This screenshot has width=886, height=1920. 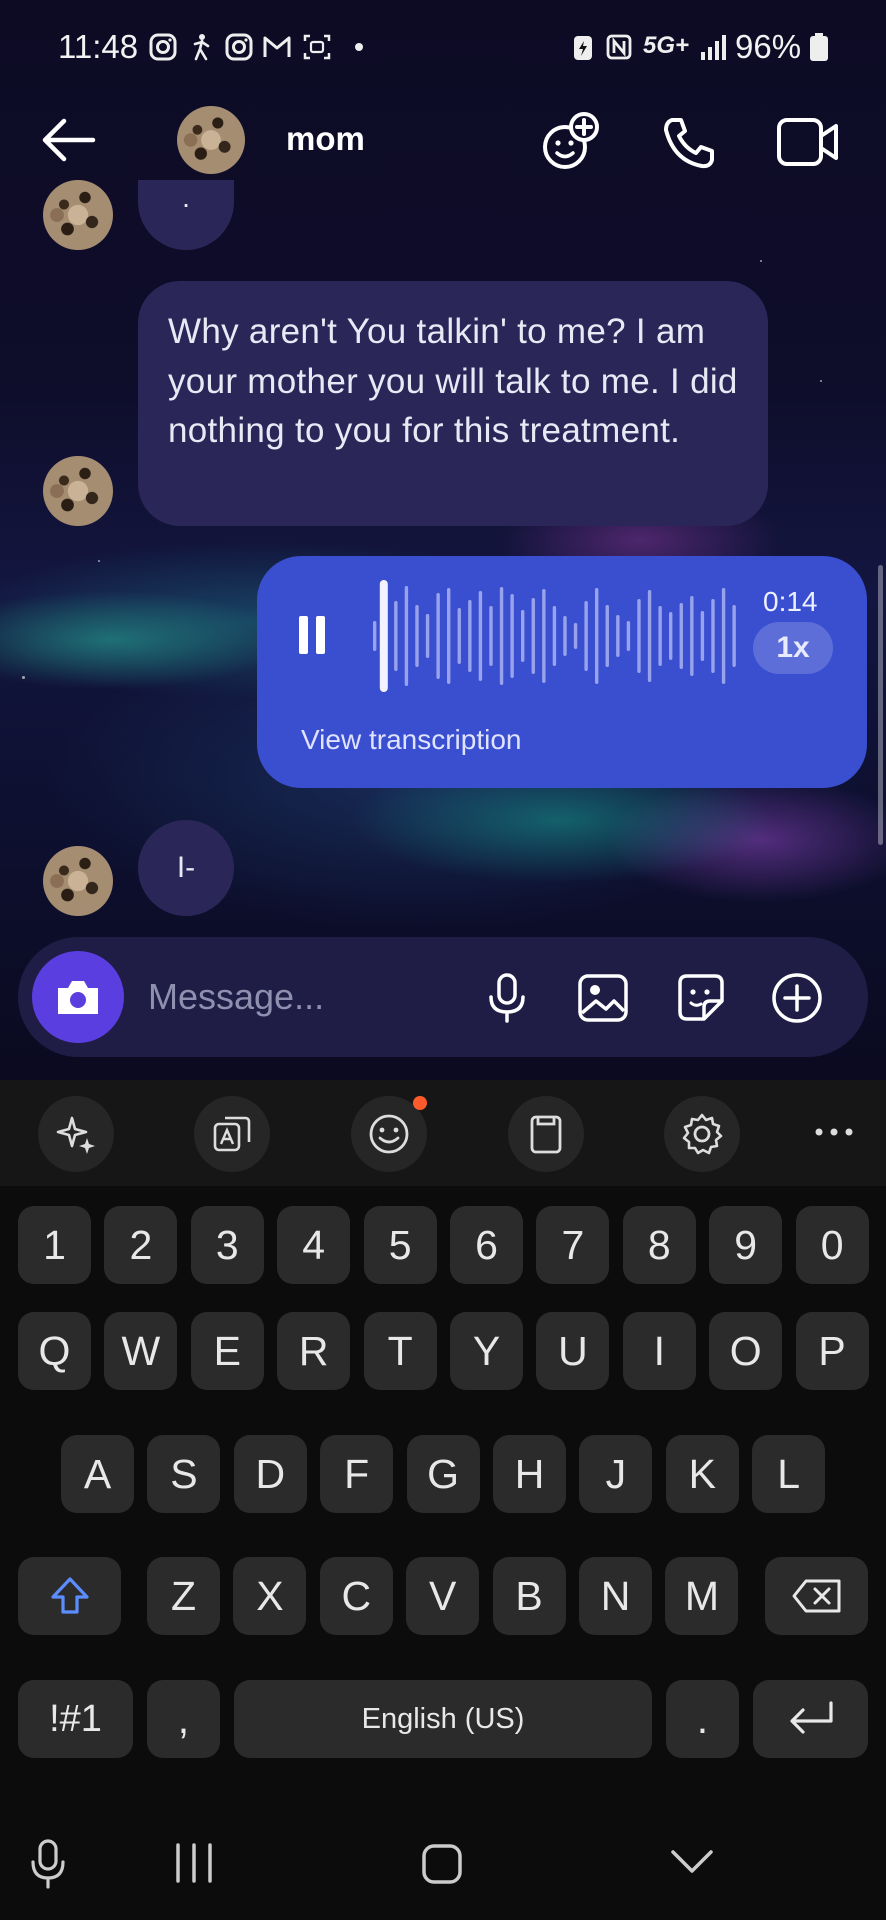 What do you see at coordinates (659, 1245) in the screenshot?
I see `key-8: 8` at bounding box center [659, 1245].